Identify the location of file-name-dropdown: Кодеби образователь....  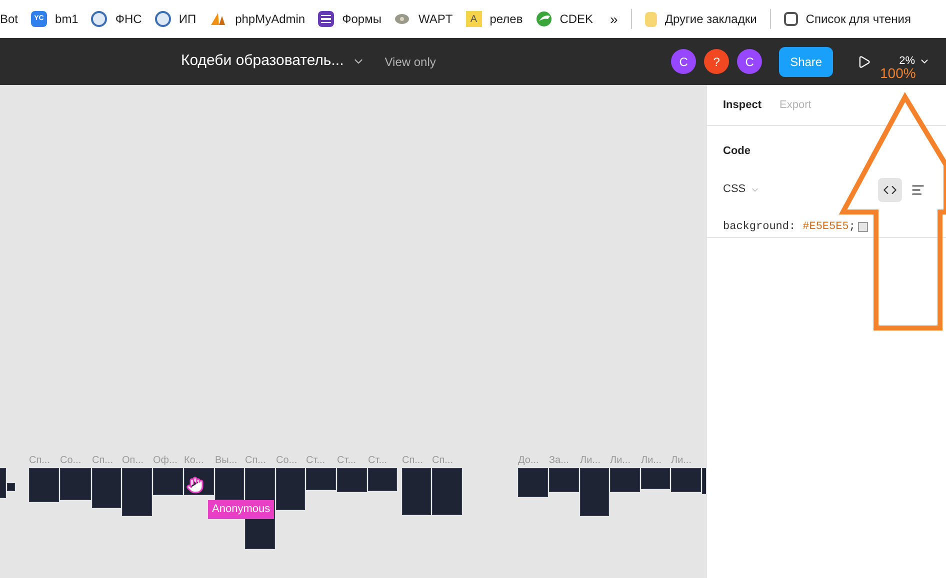
(273, 61).